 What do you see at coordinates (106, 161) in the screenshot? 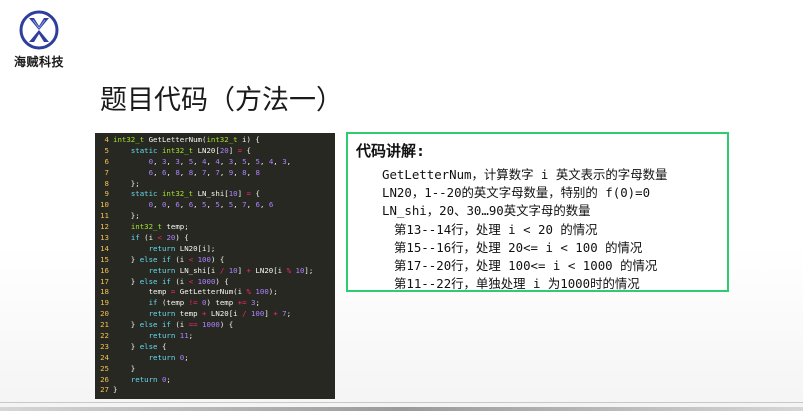
I see `line-number: 6` at bounding box center [106, 161].